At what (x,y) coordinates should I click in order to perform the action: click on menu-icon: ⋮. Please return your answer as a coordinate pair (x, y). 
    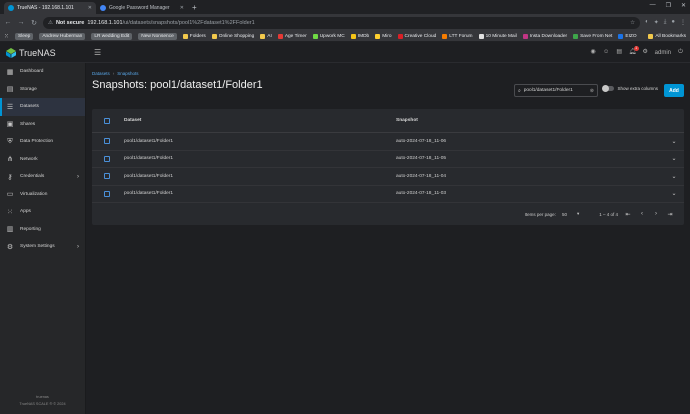
    Looking at the image, I should click on (683, 22).